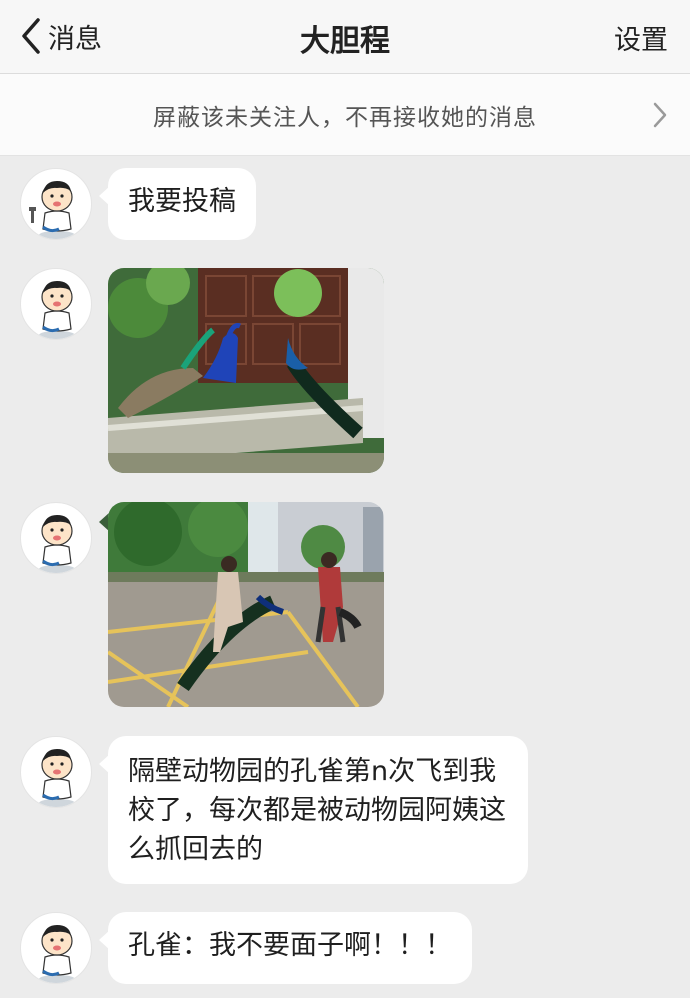  I want to click on settings-button: 设置, so click(641, 37).